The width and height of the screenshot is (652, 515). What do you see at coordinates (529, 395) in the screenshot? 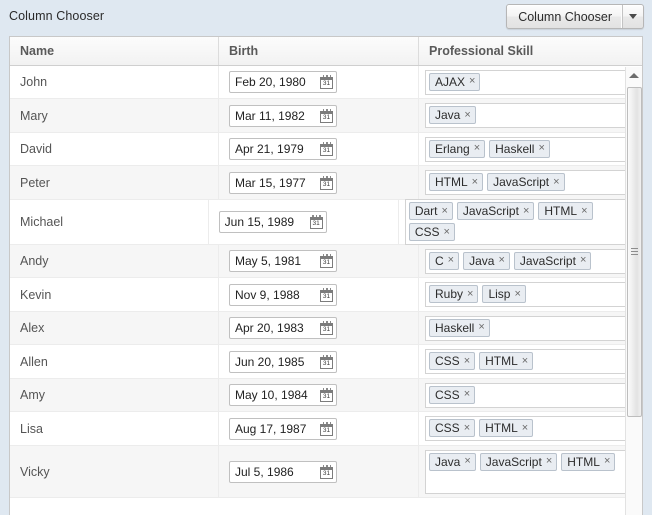
I see `tag-input: CSS ×` at bounding box center [529, 395].